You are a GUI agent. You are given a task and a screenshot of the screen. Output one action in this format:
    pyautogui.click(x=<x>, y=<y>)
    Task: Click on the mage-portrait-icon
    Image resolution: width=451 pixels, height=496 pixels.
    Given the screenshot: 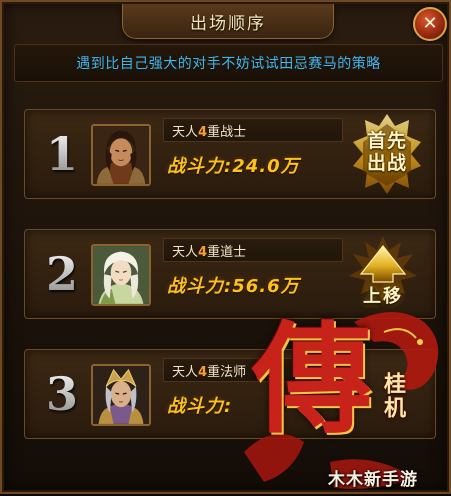 What is the action you would take?
    pyautogui.click(x=121, y=395)
    